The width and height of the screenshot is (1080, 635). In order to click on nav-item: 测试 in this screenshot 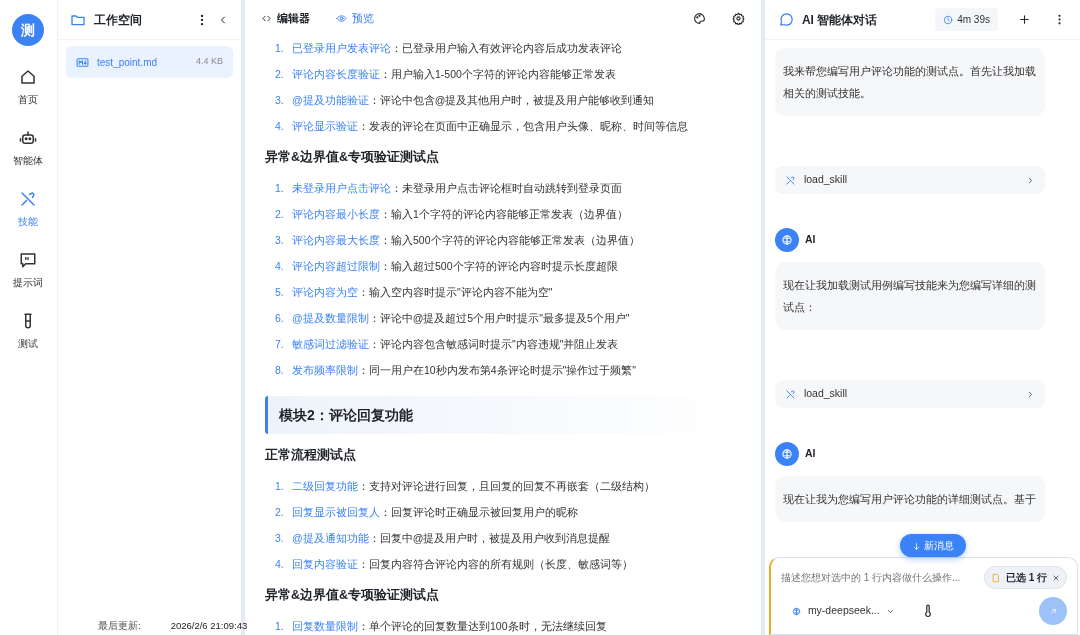, I will do `click(28, 342)`.